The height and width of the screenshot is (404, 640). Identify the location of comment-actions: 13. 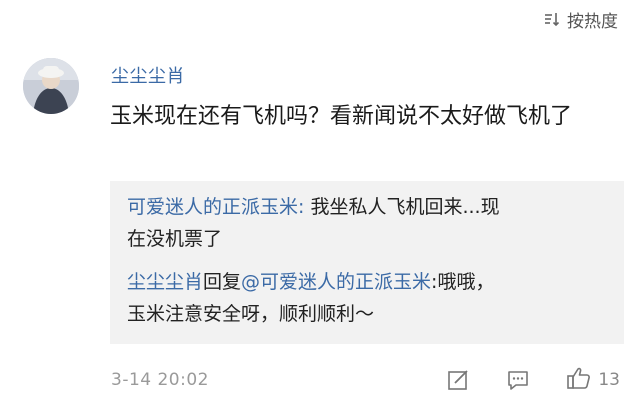
(533, 380).